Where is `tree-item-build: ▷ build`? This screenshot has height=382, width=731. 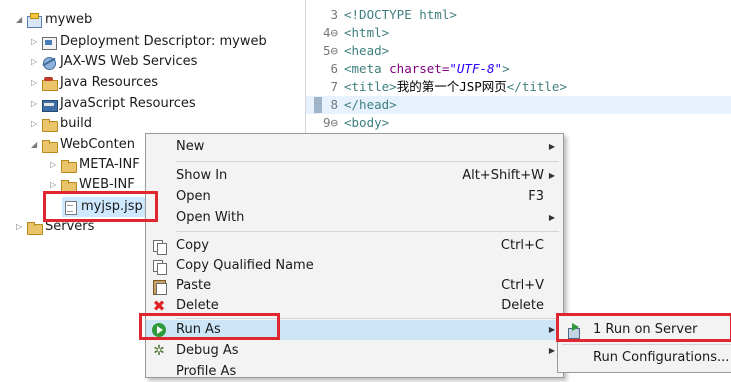 tree-item-build: ▷ build is located at coordinates (61, 124).